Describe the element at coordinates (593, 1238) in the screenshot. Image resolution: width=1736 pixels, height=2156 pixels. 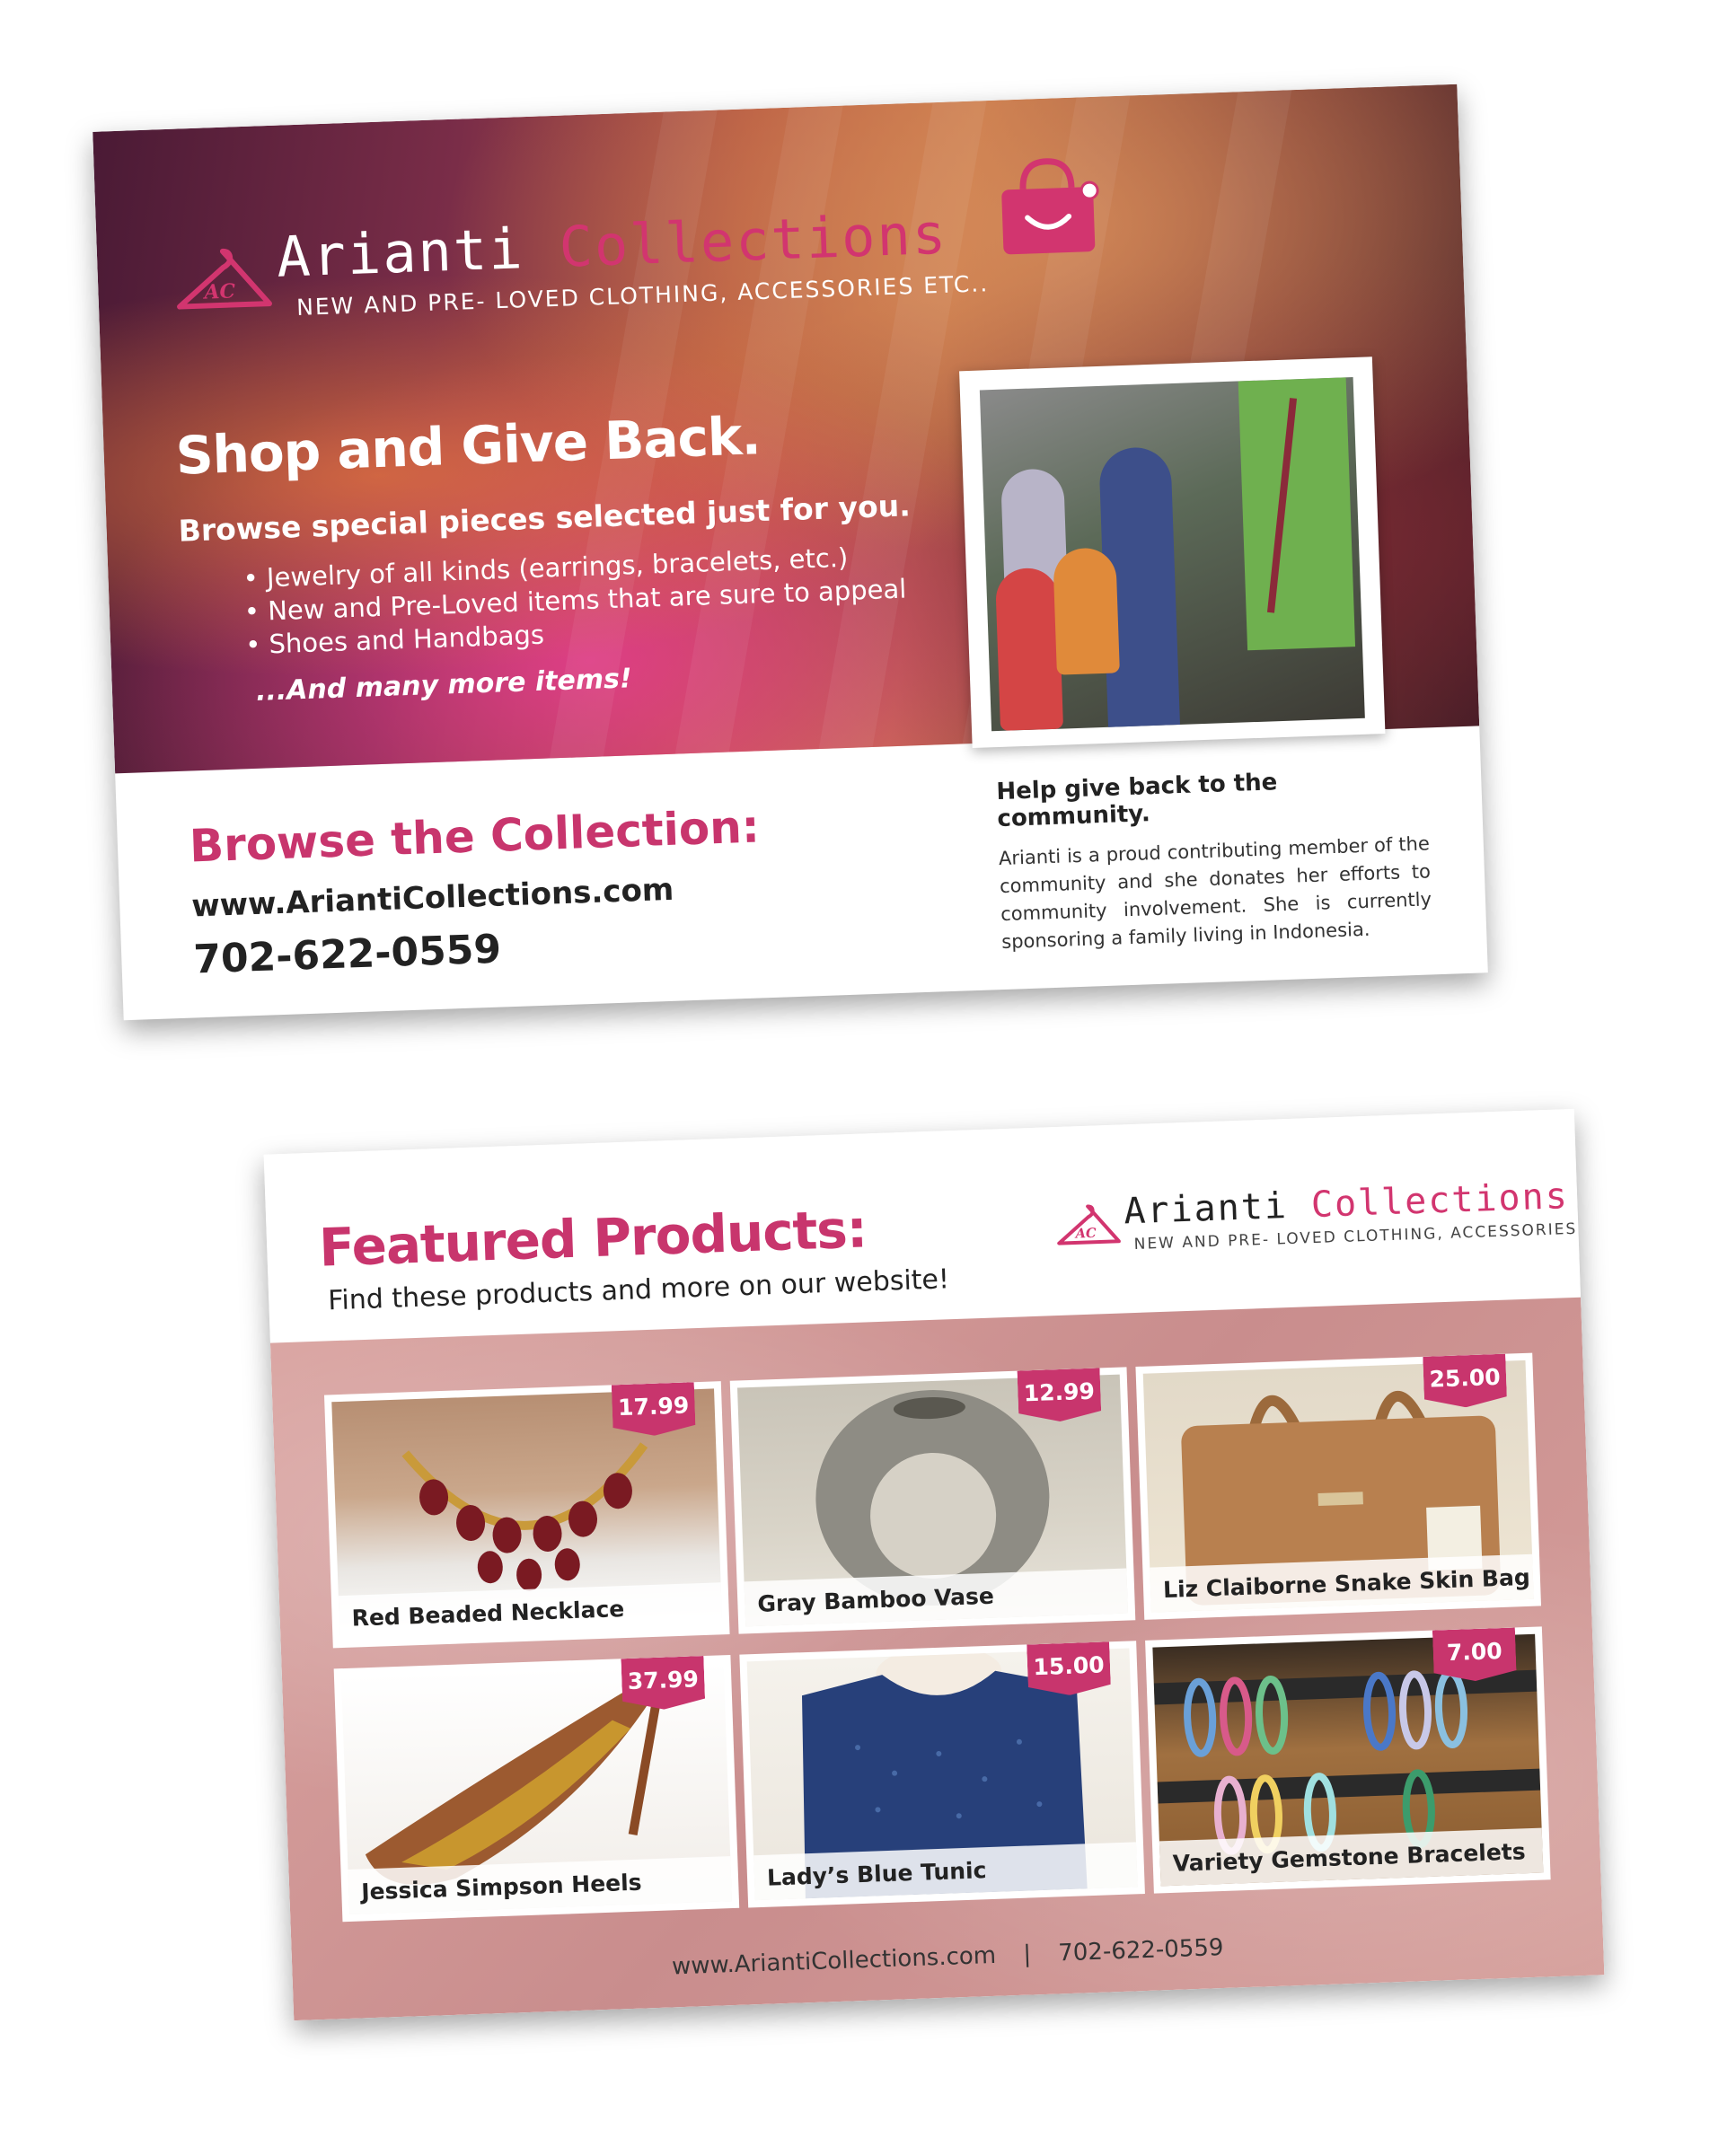
I see `featured-title: Featured Products:` at that location.